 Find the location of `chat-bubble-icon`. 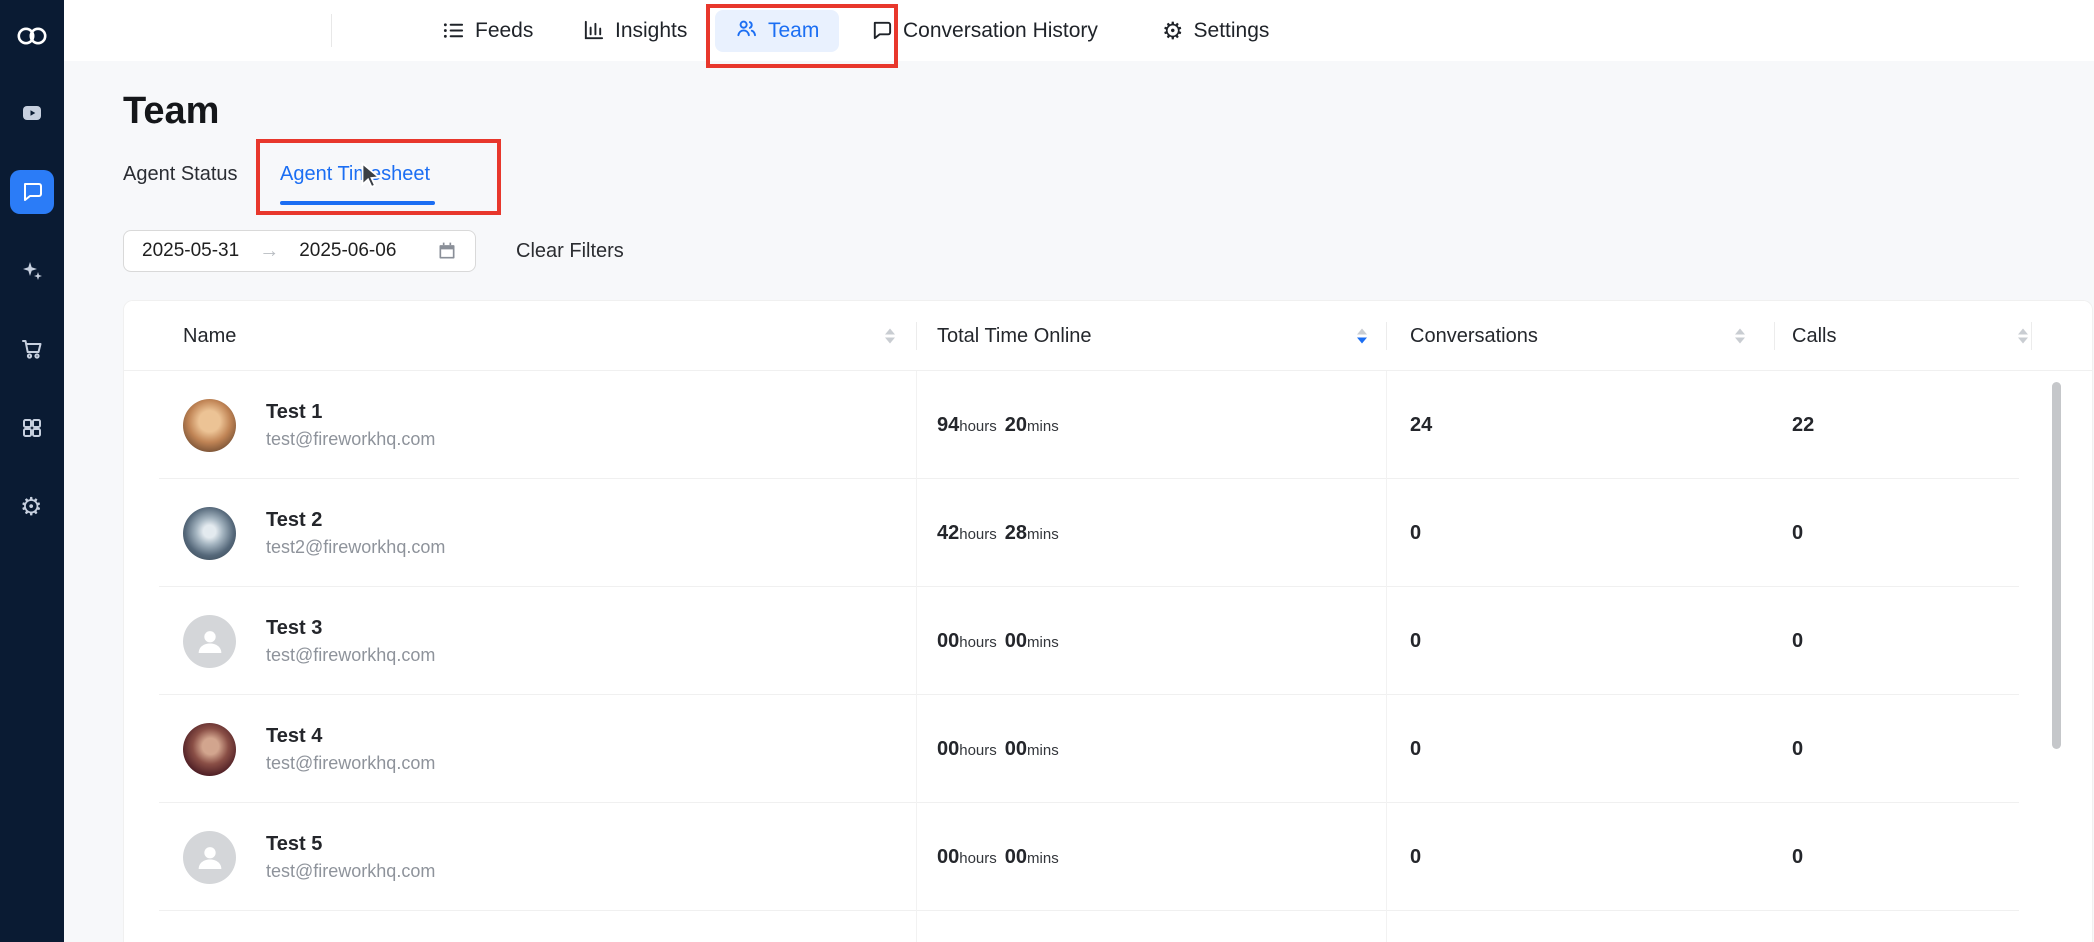

chat-bubble-icon is located at coordinates (881, 30).